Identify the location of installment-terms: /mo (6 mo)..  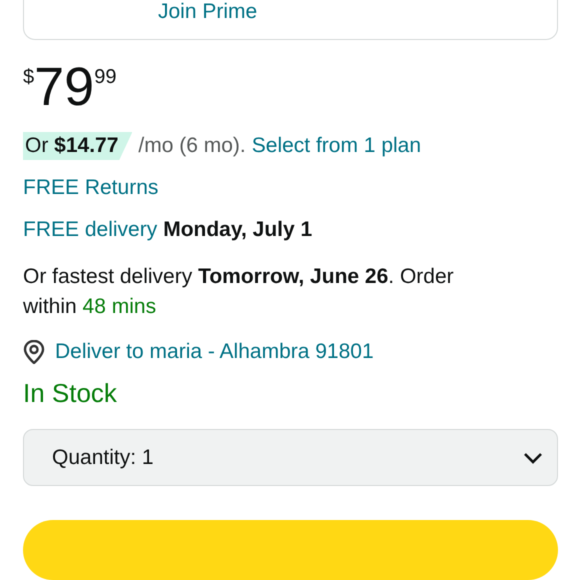
(192, 146).